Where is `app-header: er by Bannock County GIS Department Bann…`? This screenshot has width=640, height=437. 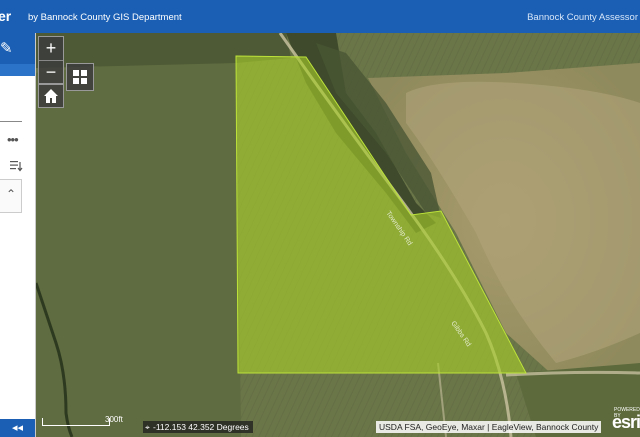 app-header: er by Bannock County GIS Department Bann… is located at coordinates (320, 16).